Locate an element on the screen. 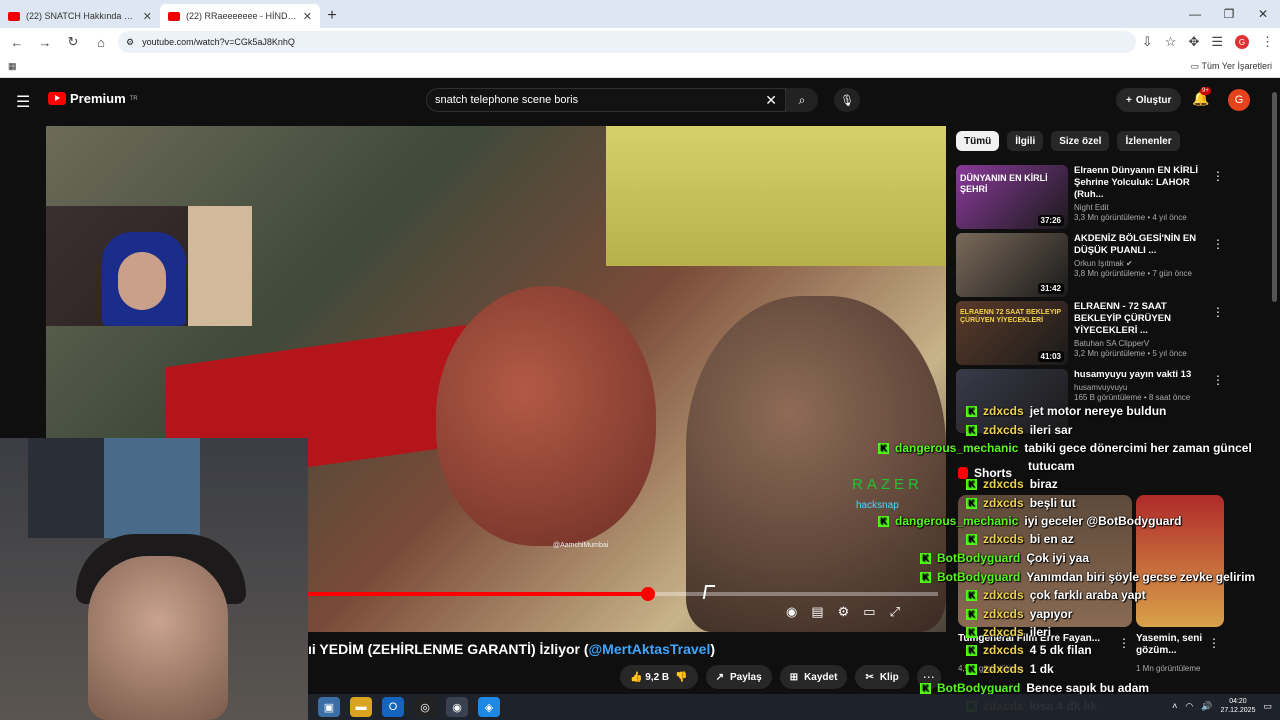  browser-tab-active: (22) RRaeeeeeee - HİNDİSTAN... ✕ is located at coordinates (240, 16).